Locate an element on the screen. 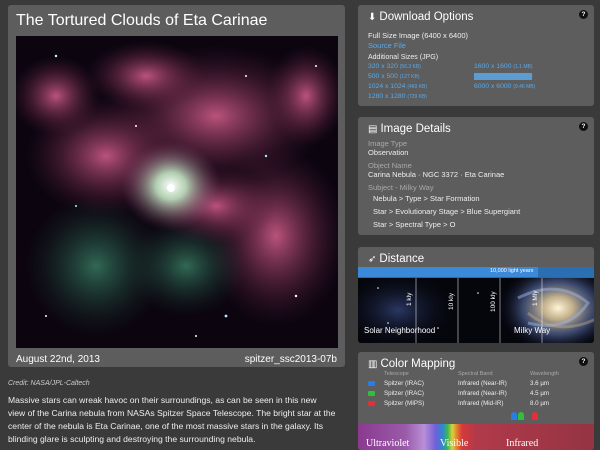  object-name-label: Object Name is located at coordinates (390, 165).